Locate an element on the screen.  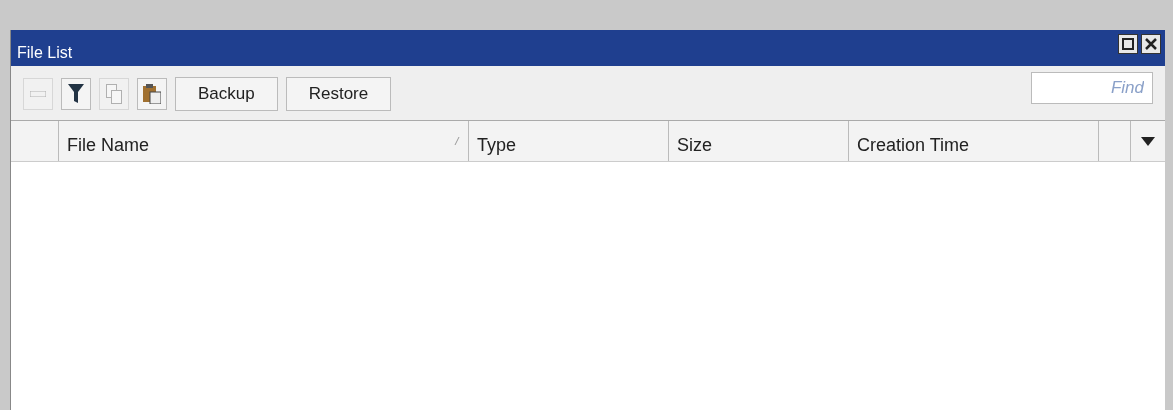
filter-icon is located at coordinates (76, 94).